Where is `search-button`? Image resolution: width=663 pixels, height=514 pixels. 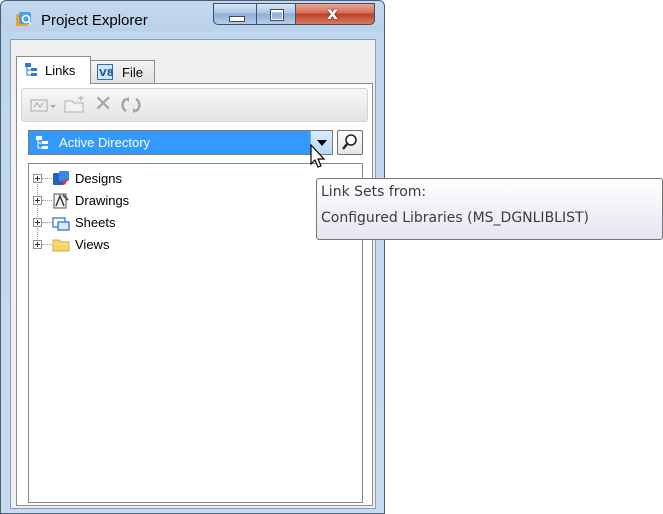
search-button is located at coordinates (350, 142).